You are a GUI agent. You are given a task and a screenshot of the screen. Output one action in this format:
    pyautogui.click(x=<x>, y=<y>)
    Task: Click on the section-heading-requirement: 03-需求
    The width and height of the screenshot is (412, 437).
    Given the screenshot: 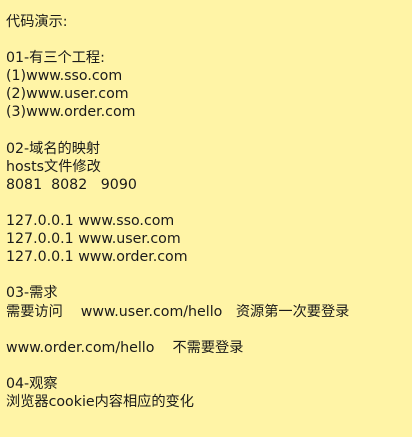 What is the action you would take?
    pyautogui.click(x=32, y=293)
    